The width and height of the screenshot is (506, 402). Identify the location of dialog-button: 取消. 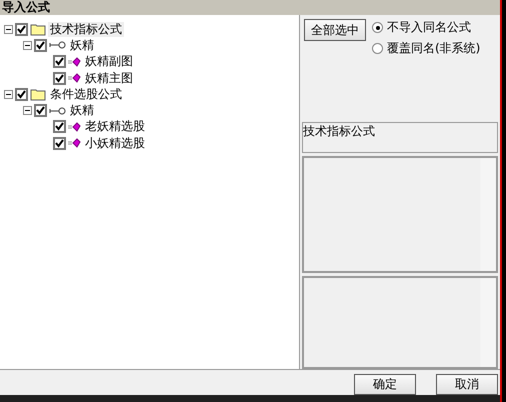
(467, 384).